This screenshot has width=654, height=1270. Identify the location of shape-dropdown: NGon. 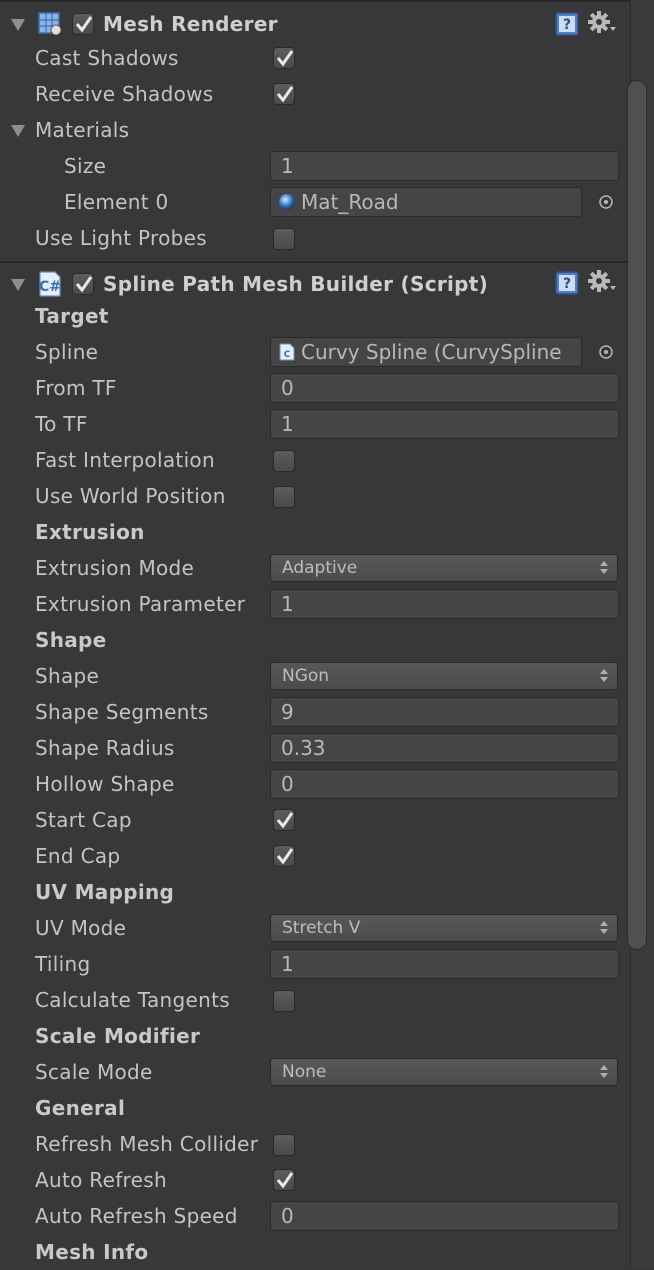
(444, 676).